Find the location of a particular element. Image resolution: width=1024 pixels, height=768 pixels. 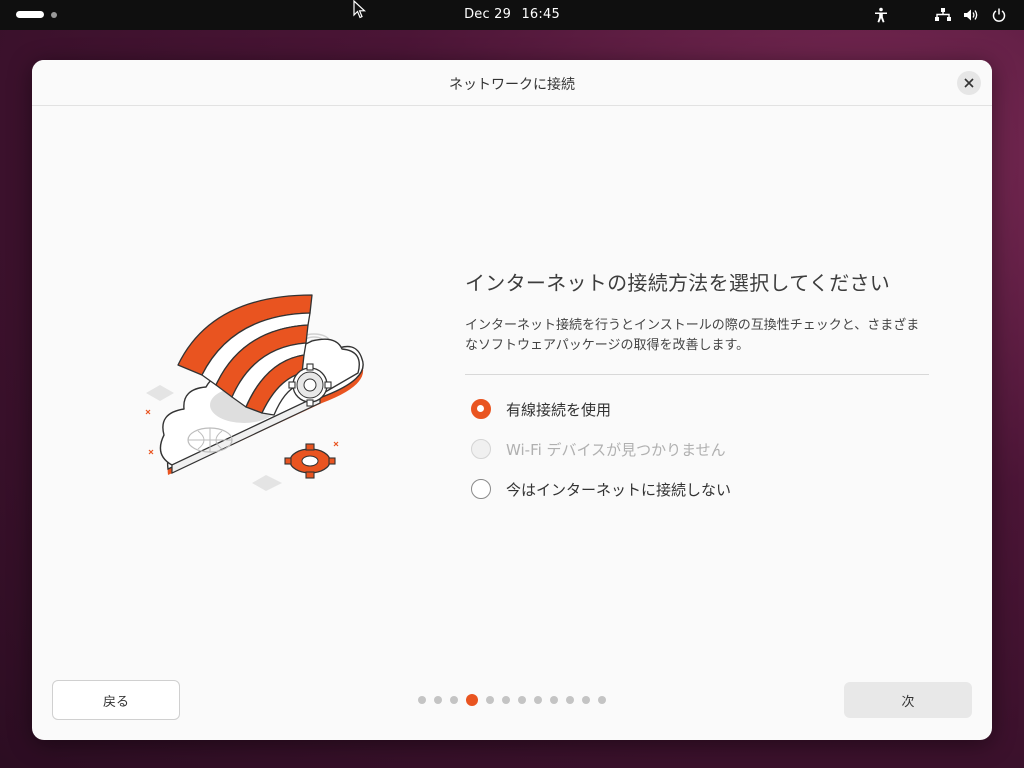

close-button is located at coordinates (969, 83).